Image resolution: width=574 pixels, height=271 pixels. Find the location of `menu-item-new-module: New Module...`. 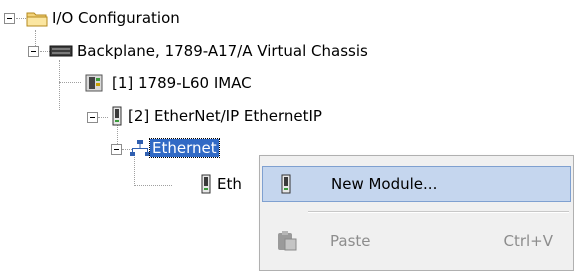

menu-item-new-module: New Module... is located at coordinates (416, 184).